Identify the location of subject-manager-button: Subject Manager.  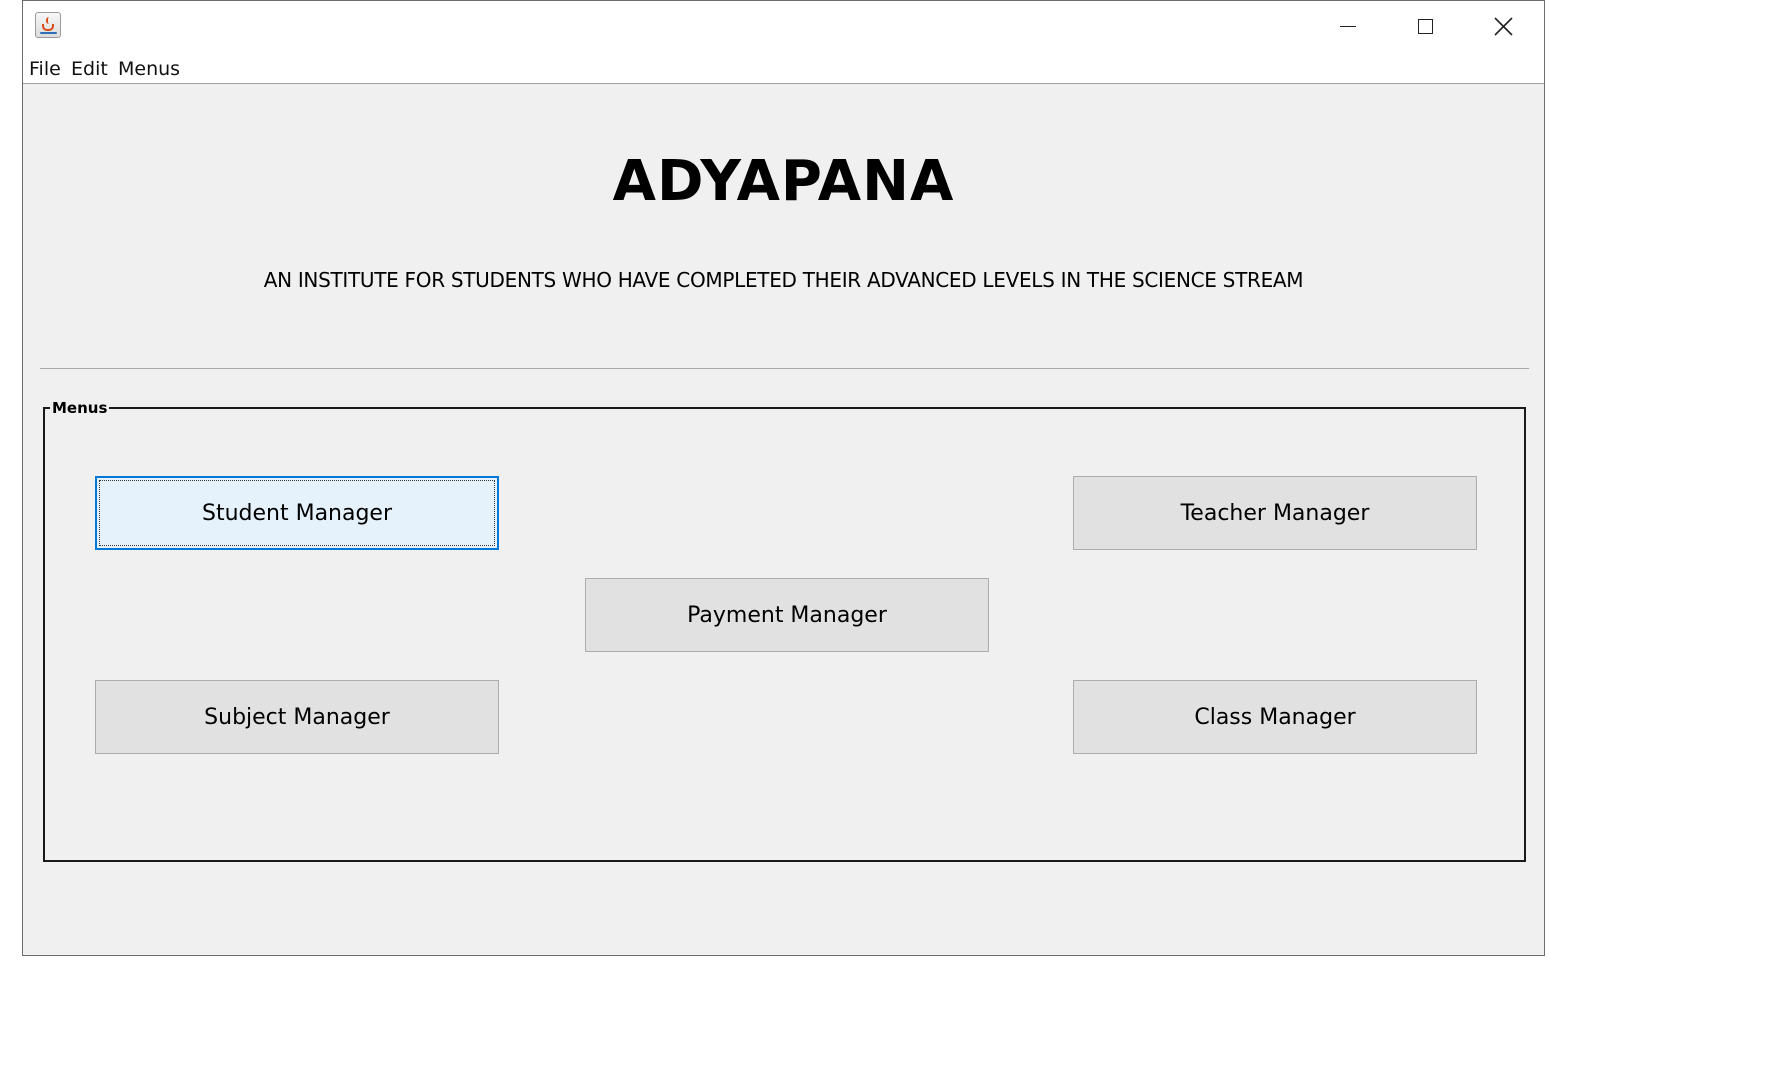
(297, 717).